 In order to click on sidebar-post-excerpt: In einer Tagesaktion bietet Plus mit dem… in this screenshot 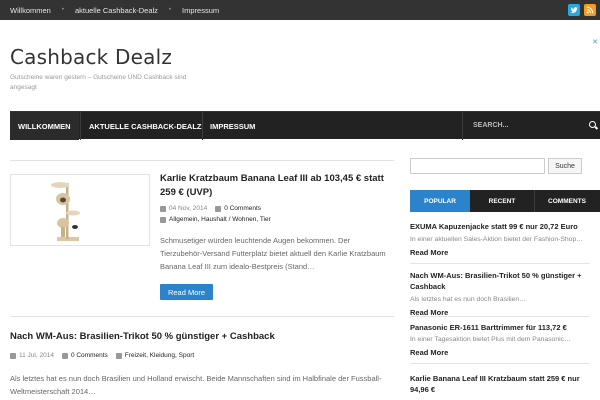, I will do `click(490, 339)`.